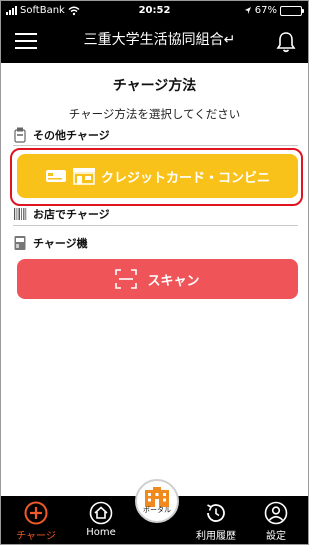 This screenshot has height=545, width=320. What do you see at coordinates (173, 281) in the screenshot?
I see `scan-label: スキャン` at bounding box center [173, 281].